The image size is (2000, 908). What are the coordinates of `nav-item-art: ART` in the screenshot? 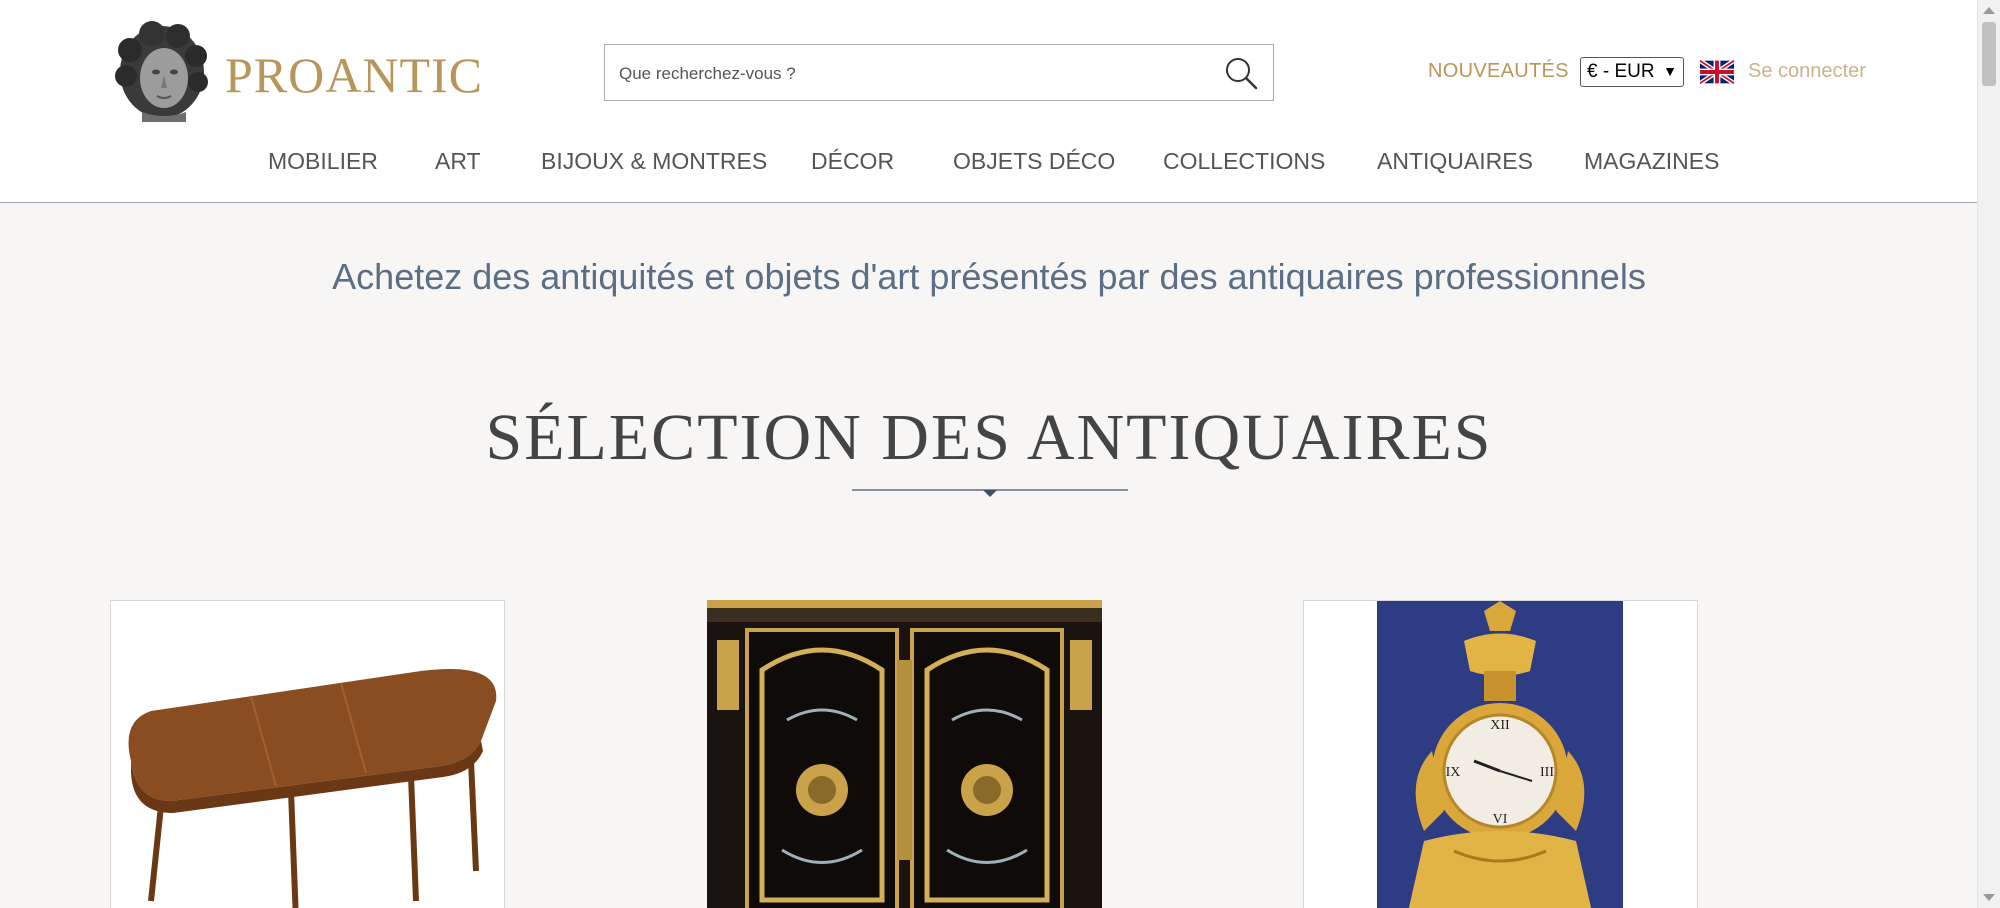 It's located at (458, 161).